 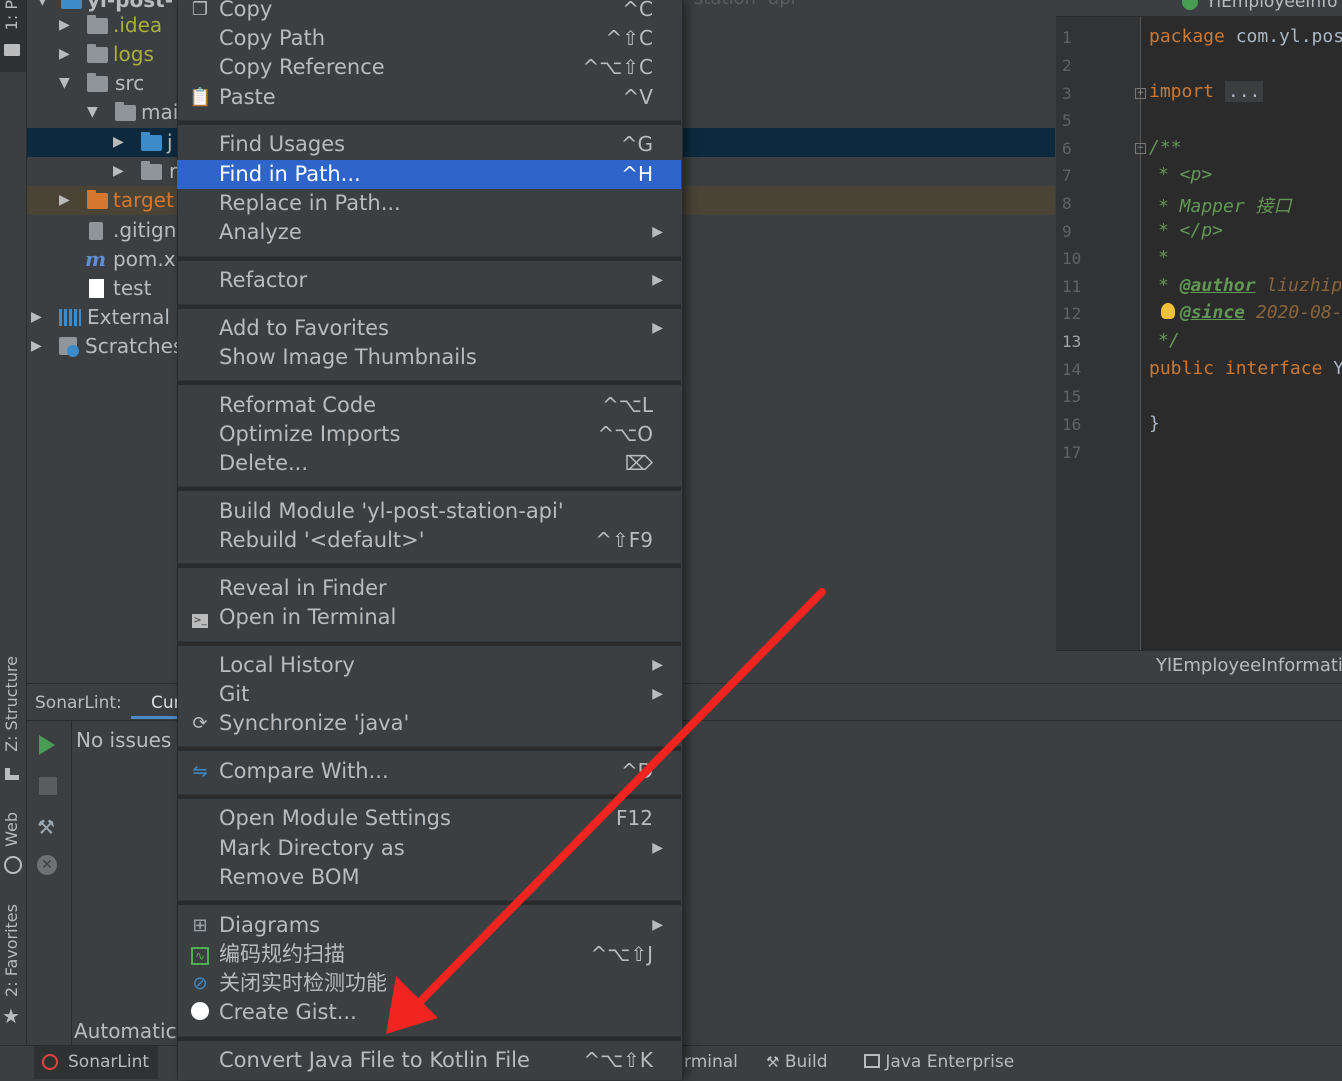 What do you see at coordinates (1067, 37) in the screenshot?
I see `line-number: 1` at bounding box center [1067, 37].